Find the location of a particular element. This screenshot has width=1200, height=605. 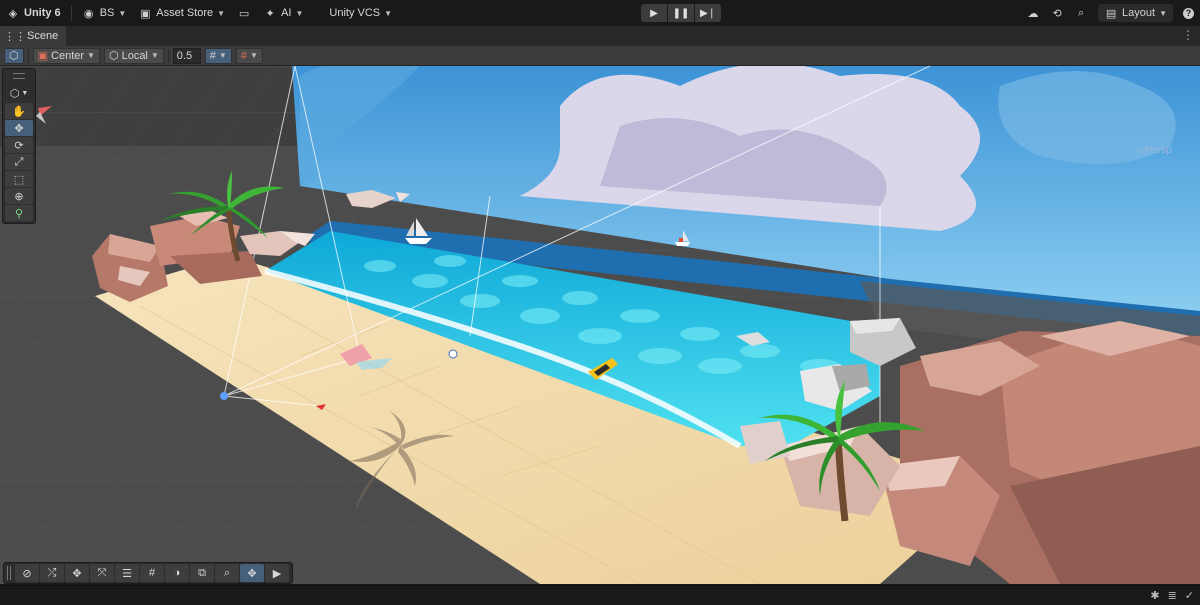

account-label: BS is located at coordinates (107, 13).